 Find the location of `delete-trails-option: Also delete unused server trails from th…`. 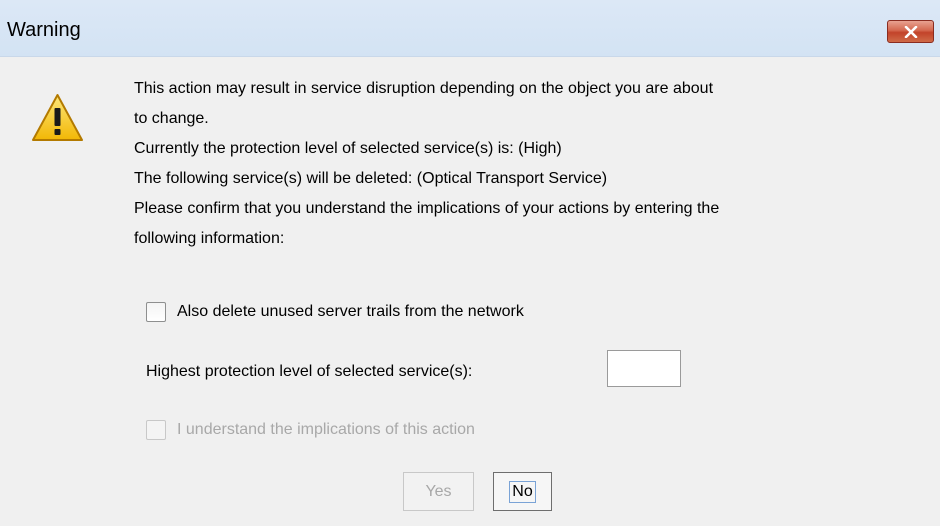

delete-trails-option: Also delete unused server trails from th… is located at coordinates (335, 312).